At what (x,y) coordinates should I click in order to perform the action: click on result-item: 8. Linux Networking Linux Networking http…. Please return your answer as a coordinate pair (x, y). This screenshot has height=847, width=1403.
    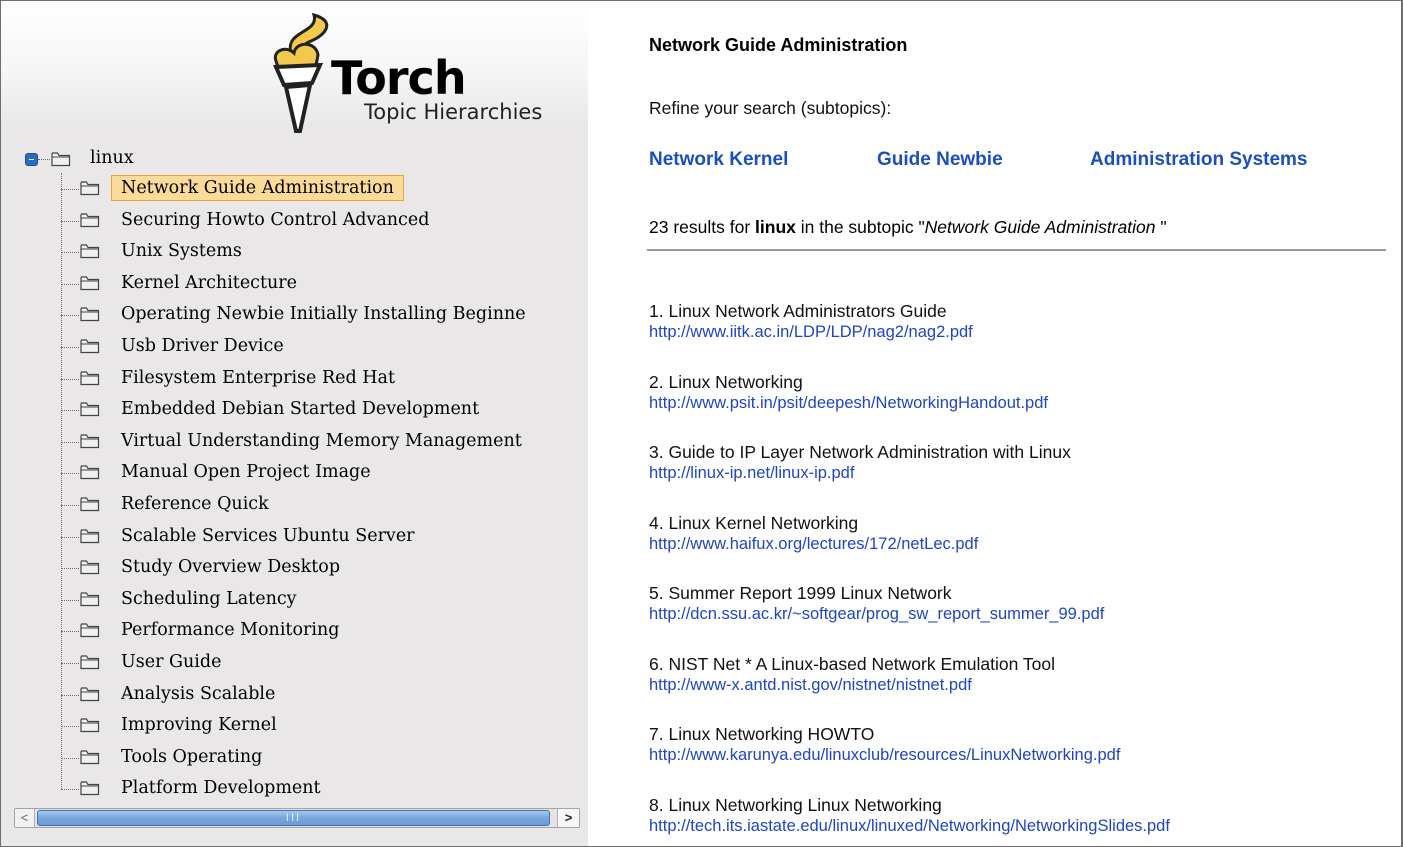
    Looking at the image, I should click on (909, 816).